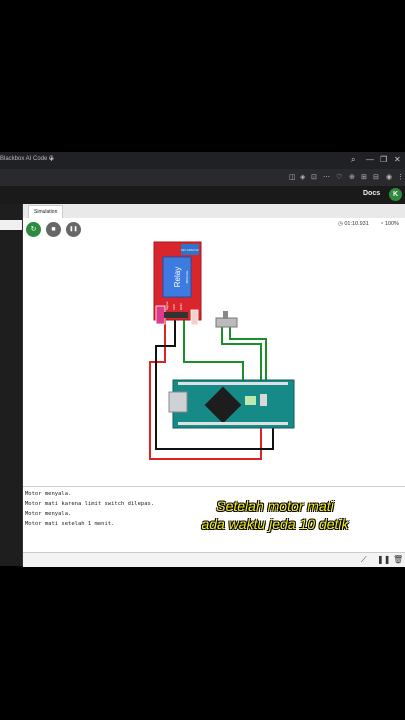 This screenshot has height=720, width=405. What do you see at coordinates (48, 494) in the screenshot?
I see `serial-line-1: Motor menyala.` at bounding box center [48, 494].